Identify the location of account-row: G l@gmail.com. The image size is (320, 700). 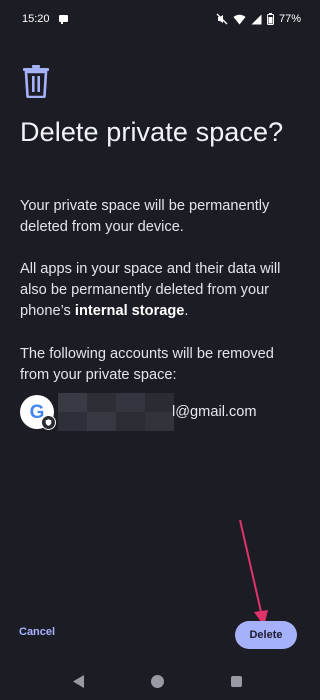
(160, 412).